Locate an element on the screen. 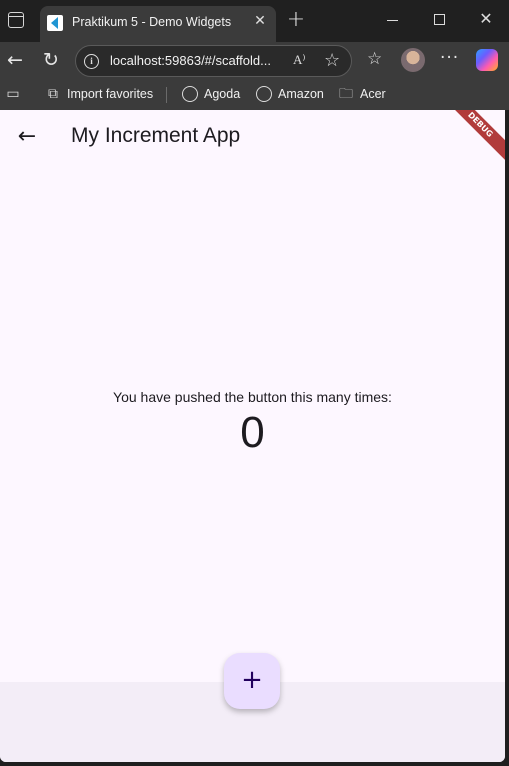  favorites-icon: ☆ is located at coordinates (374, 59).